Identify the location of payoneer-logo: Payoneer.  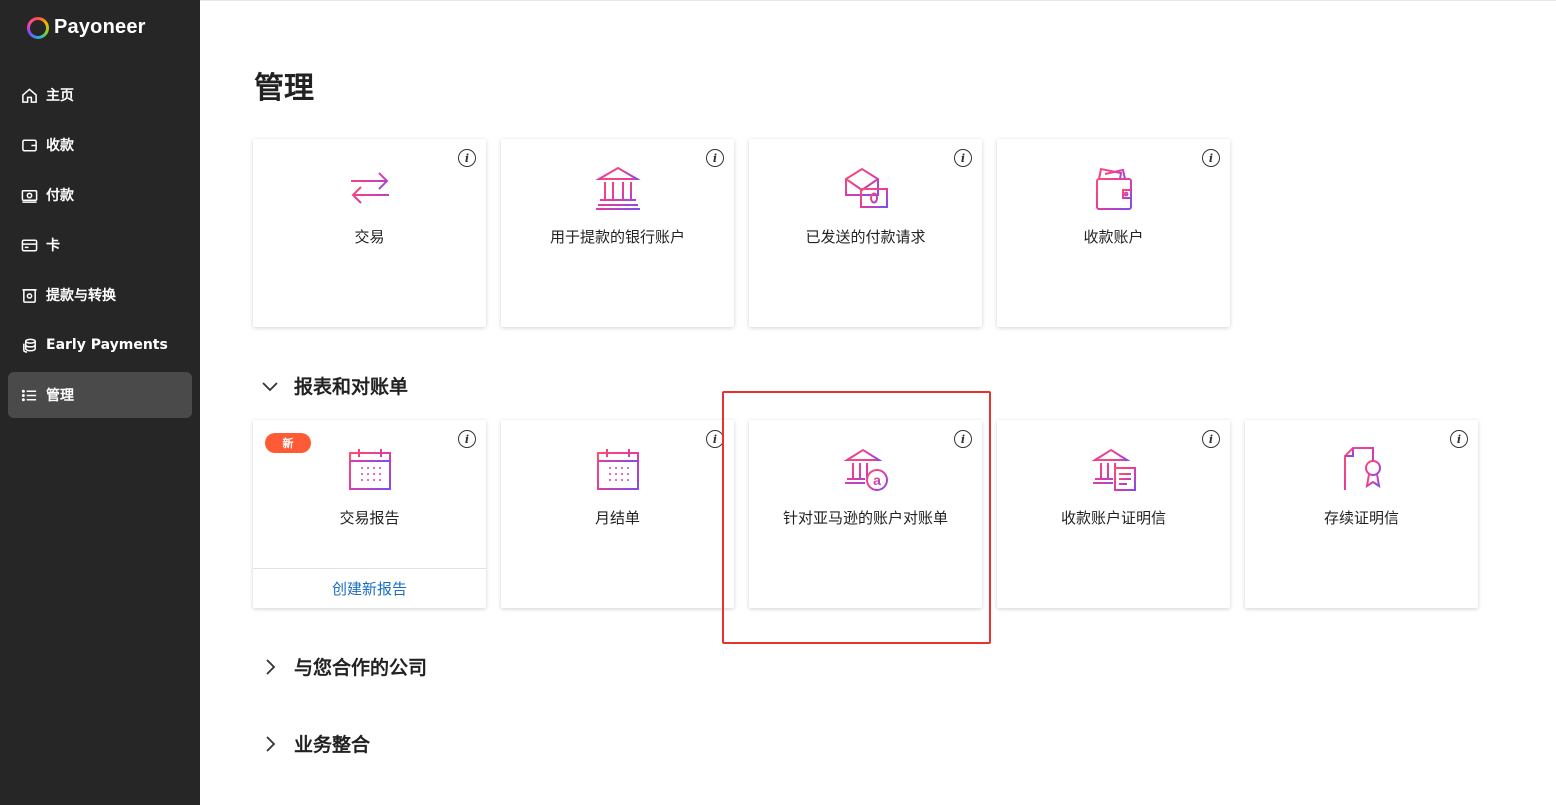
(86, 27).